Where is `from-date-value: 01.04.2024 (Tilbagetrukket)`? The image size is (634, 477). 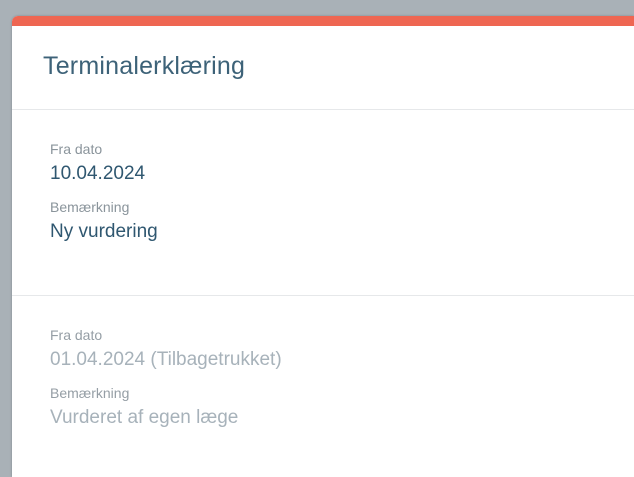 from-date-value: 01.04.2024 (Tilbagetrukket) is located at coordinates (166, 359).